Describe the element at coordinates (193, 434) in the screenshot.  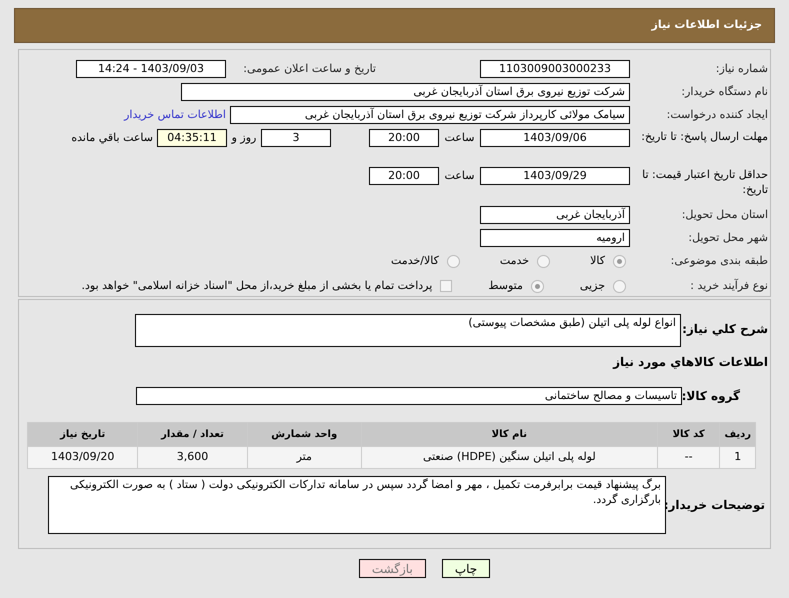
I see `column-header: تعداد / مقدار` at that location.